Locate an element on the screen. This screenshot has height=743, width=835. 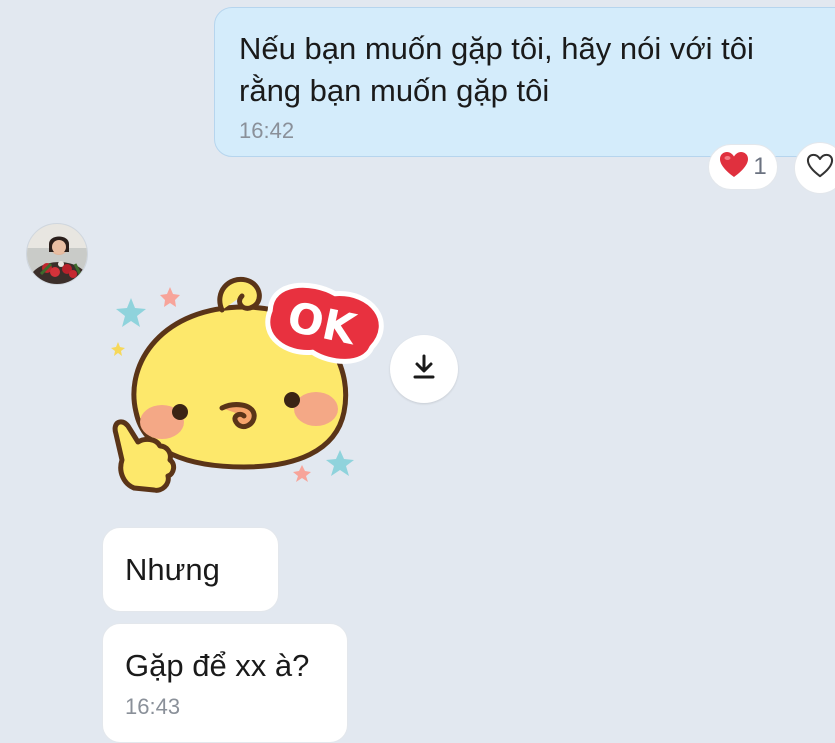
download-button is located at coordinates (424, 369).